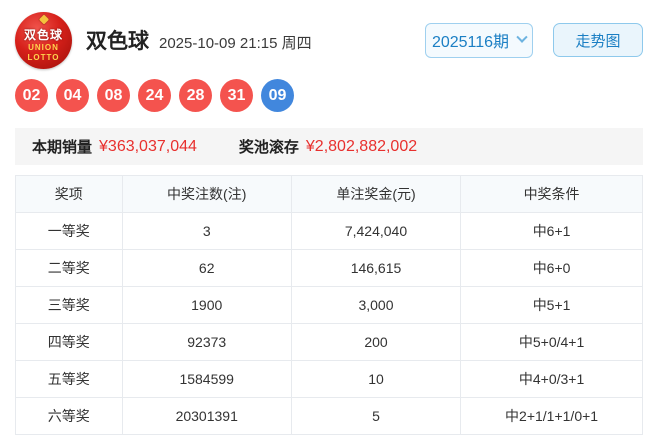 Image resolution: width=658 pixels, height=447 pixels. I want to click on table-cell: 中5+1, so click(551, 305).